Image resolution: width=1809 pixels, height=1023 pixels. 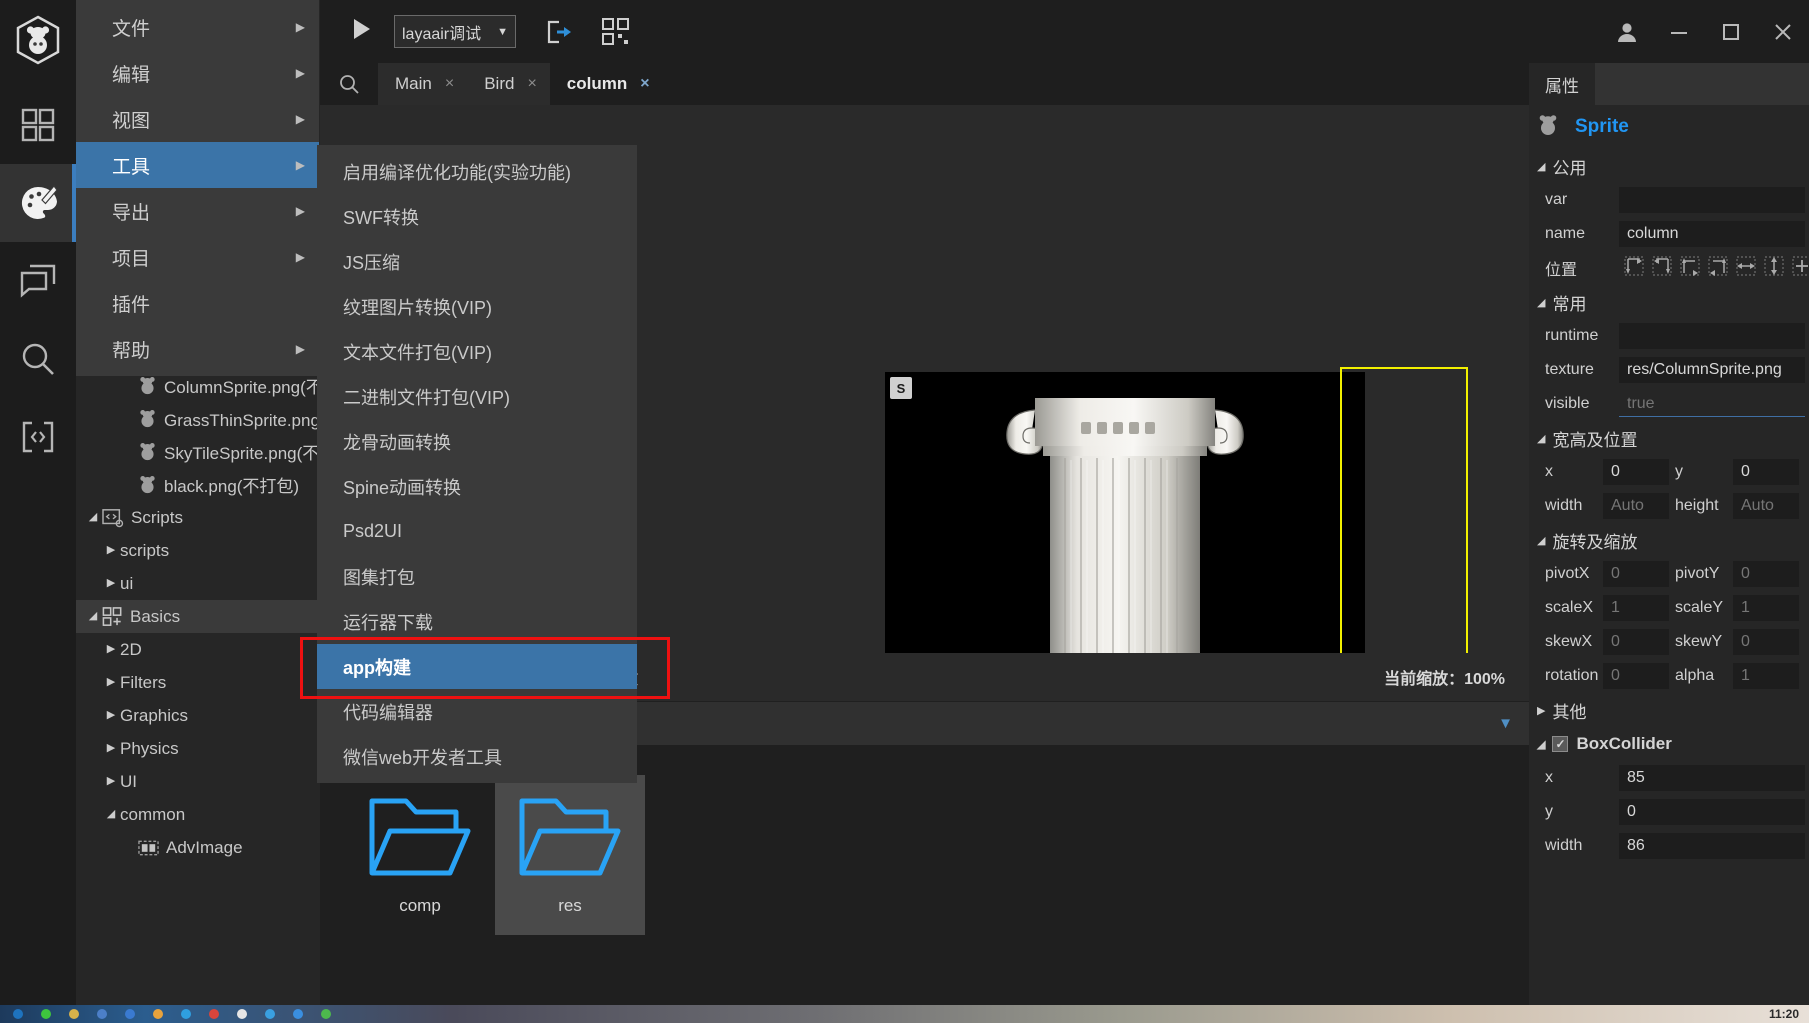 What do you see at coordinates (1669, 302) in the screenshot?
I see `property-group-header: ◢ 常用` at bounding box center [1669, 302].